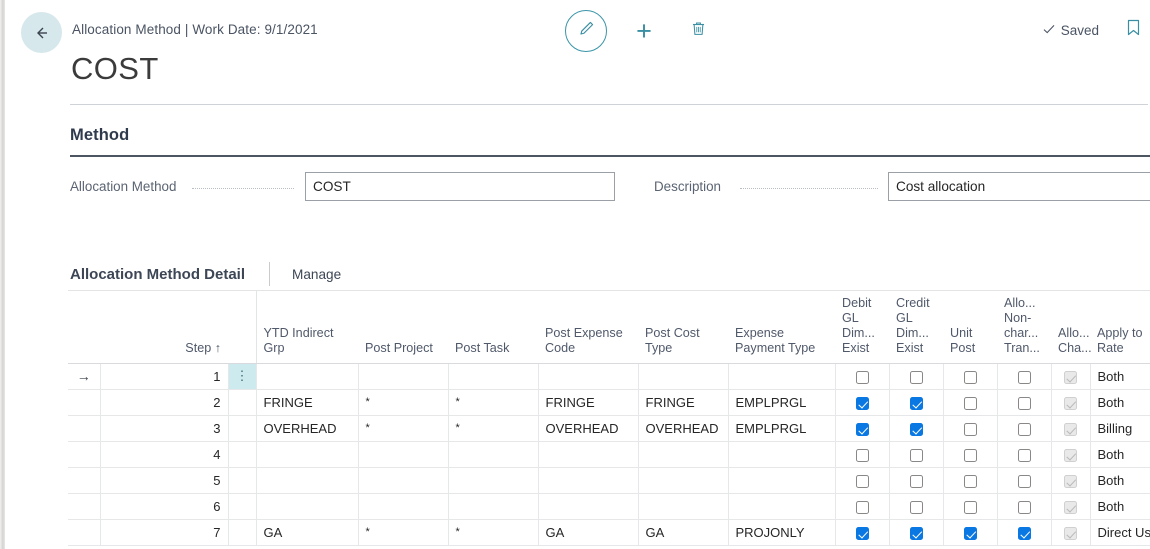  Describe the element at coordinates (242, 376) in the screenshot. I see `row-menu-button: ⋮` at that location.